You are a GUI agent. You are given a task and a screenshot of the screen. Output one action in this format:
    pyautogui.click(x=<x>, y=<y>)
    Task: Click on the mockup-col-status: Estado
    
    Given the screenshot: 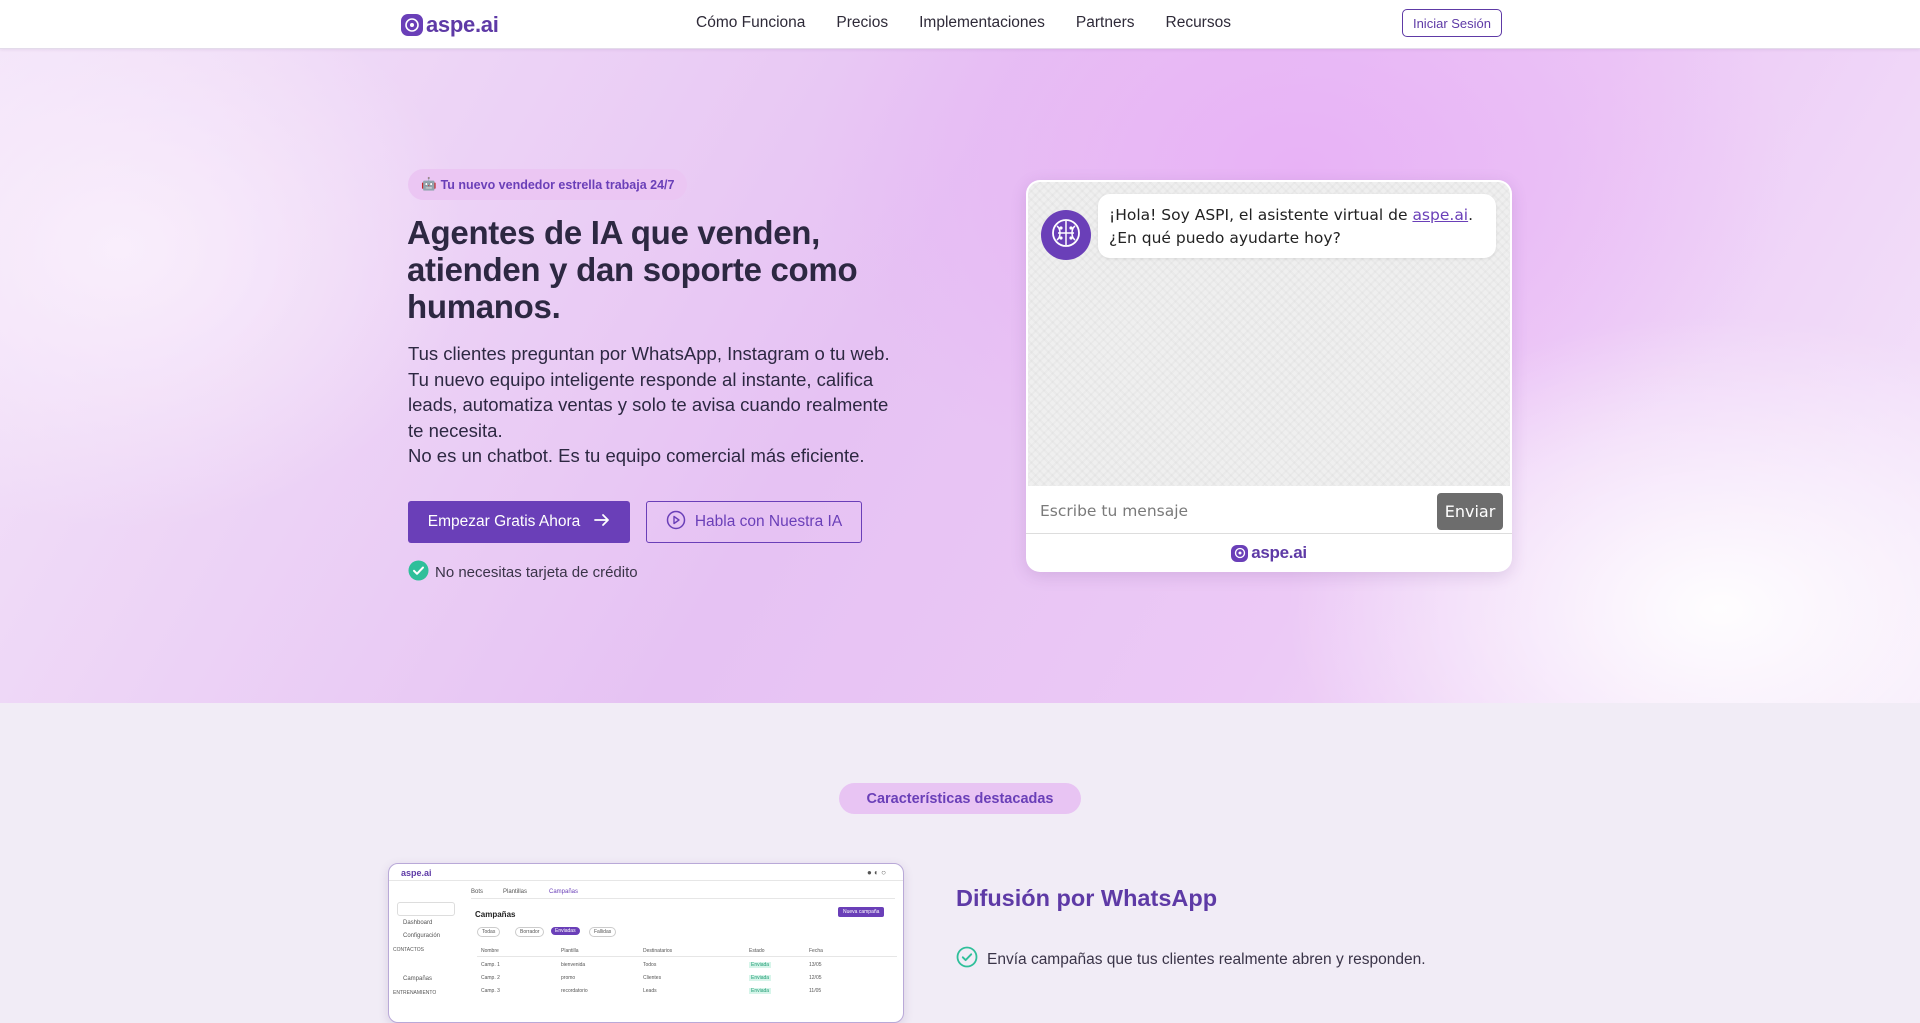 What is the action you would take?
    pyautogui.click(x=757, y=951)
    